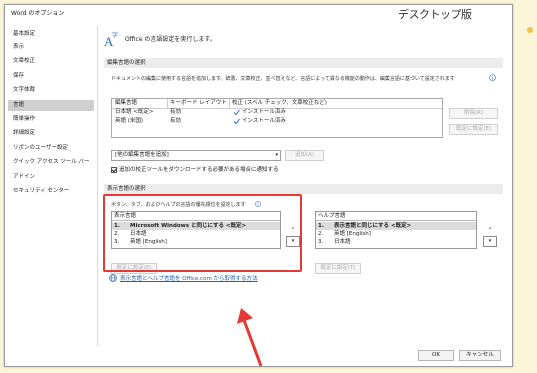 The height and width of the screenshot is (373, 537). I want to click on set-default-editing-button: 既定に設定(E), so click(473, 129).